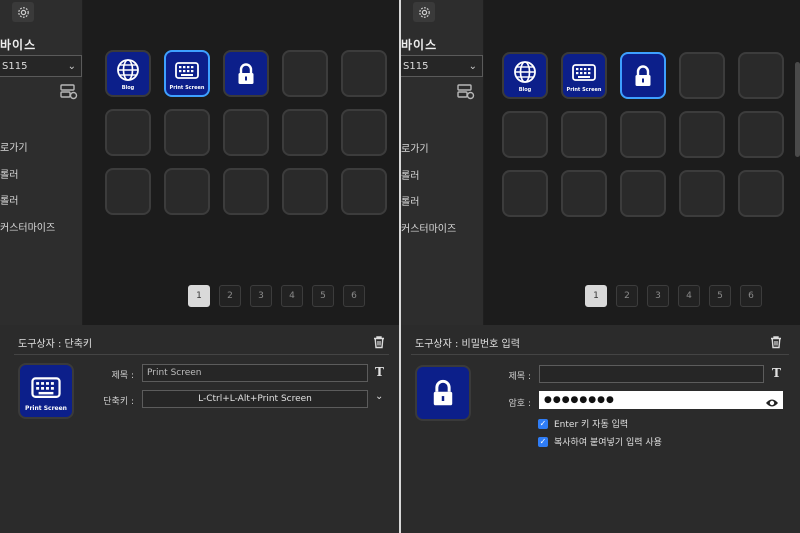  What do you see at coordinates (583, 423) in the screenshot?
I see `option-enter-auto: ✓ Enter 키 자동 입력` at bounding box center [583, 423].